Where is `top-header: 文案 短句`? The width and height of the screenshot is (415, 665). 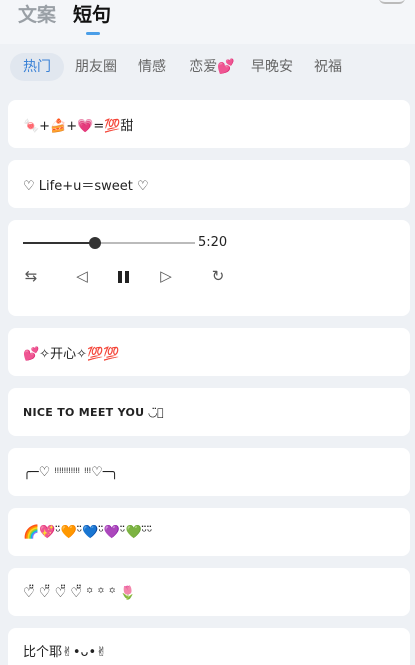 top-header: 文案 短句 is located at coordinates (207, 22).